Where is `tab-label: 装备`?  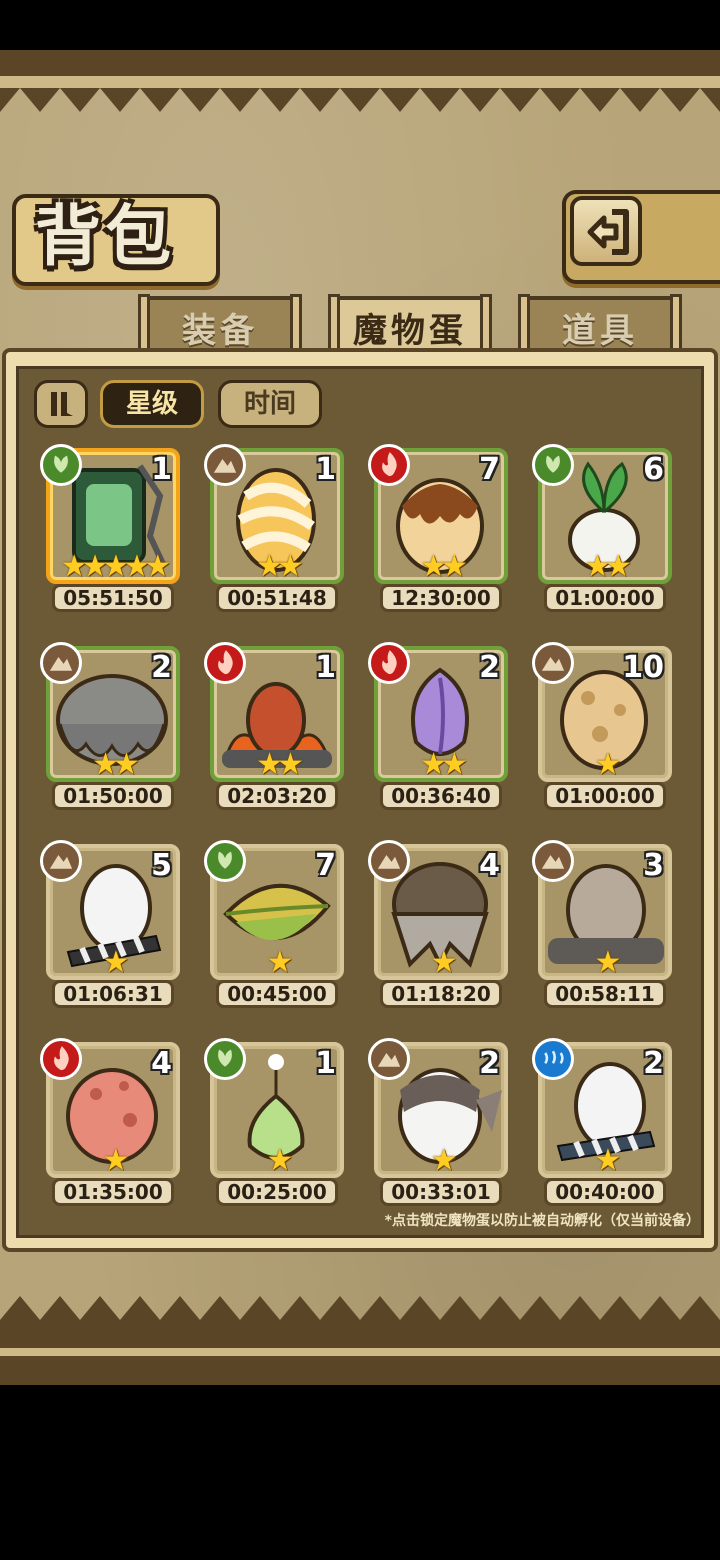
tab-label: 装备 is located at coordinates (220, 331).